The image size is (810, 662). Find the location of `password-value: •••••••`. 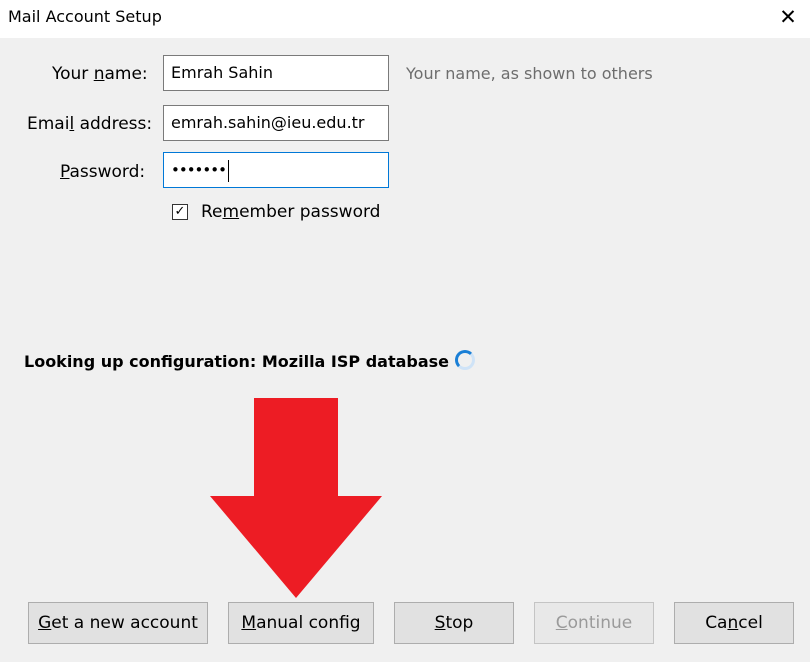

password-value: ••••••• is located at coordinates (199, 170).